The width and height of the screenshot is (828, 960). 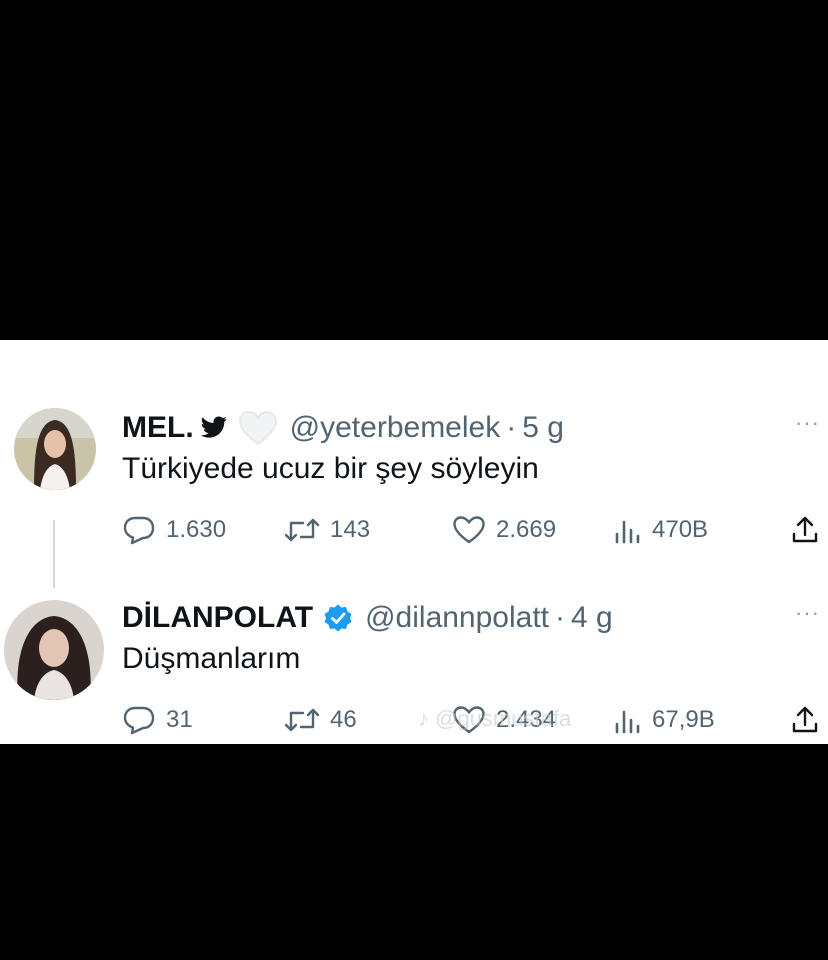 I want to click on handle: @dilannpolatt, so click(x=457, y=618).